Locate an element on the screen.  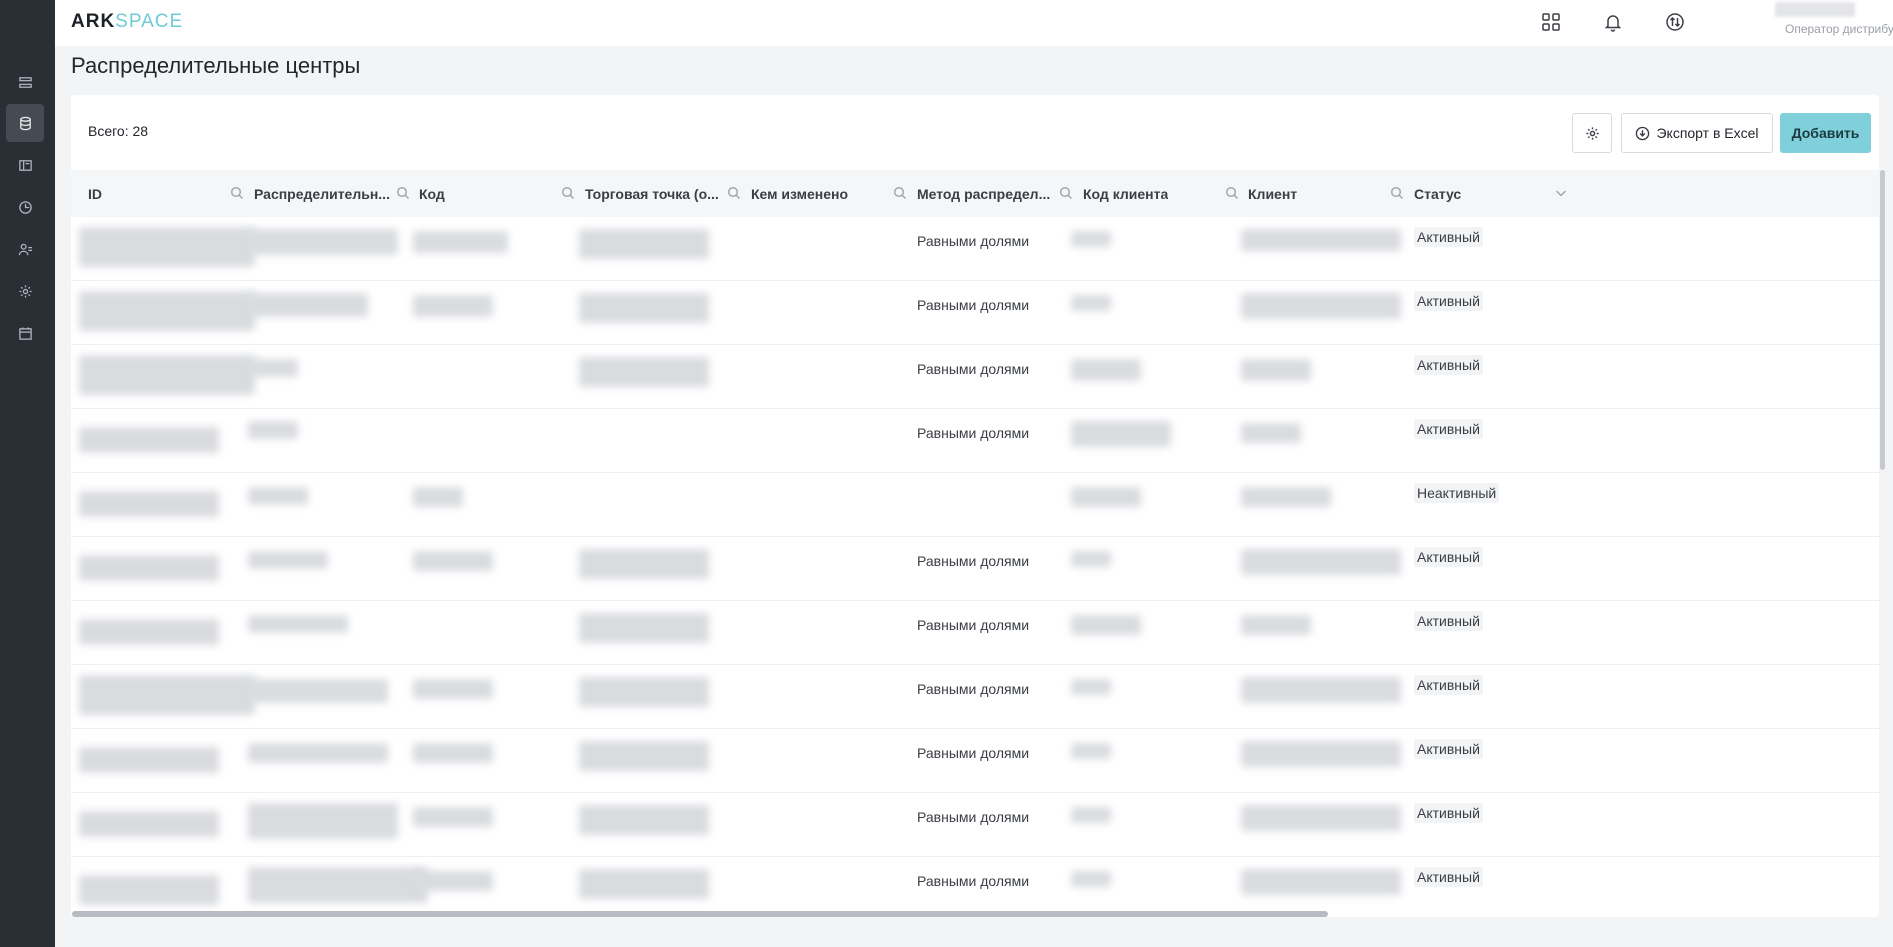
column-header-label: Код is located at coordinates (432, 193).